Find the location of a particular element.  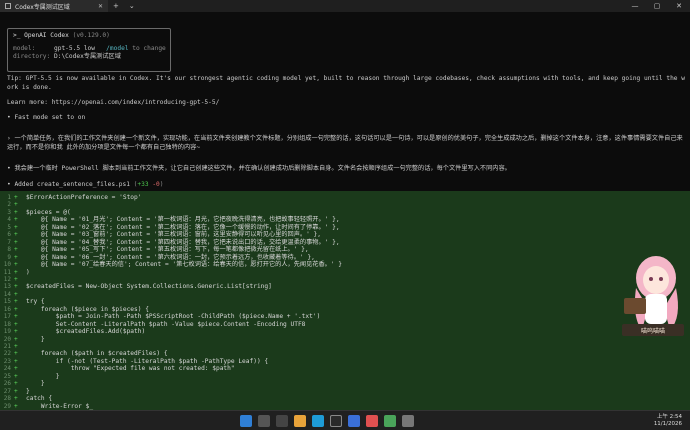

diff-code: Write-Error $_ is located at coordinates (60, 406).